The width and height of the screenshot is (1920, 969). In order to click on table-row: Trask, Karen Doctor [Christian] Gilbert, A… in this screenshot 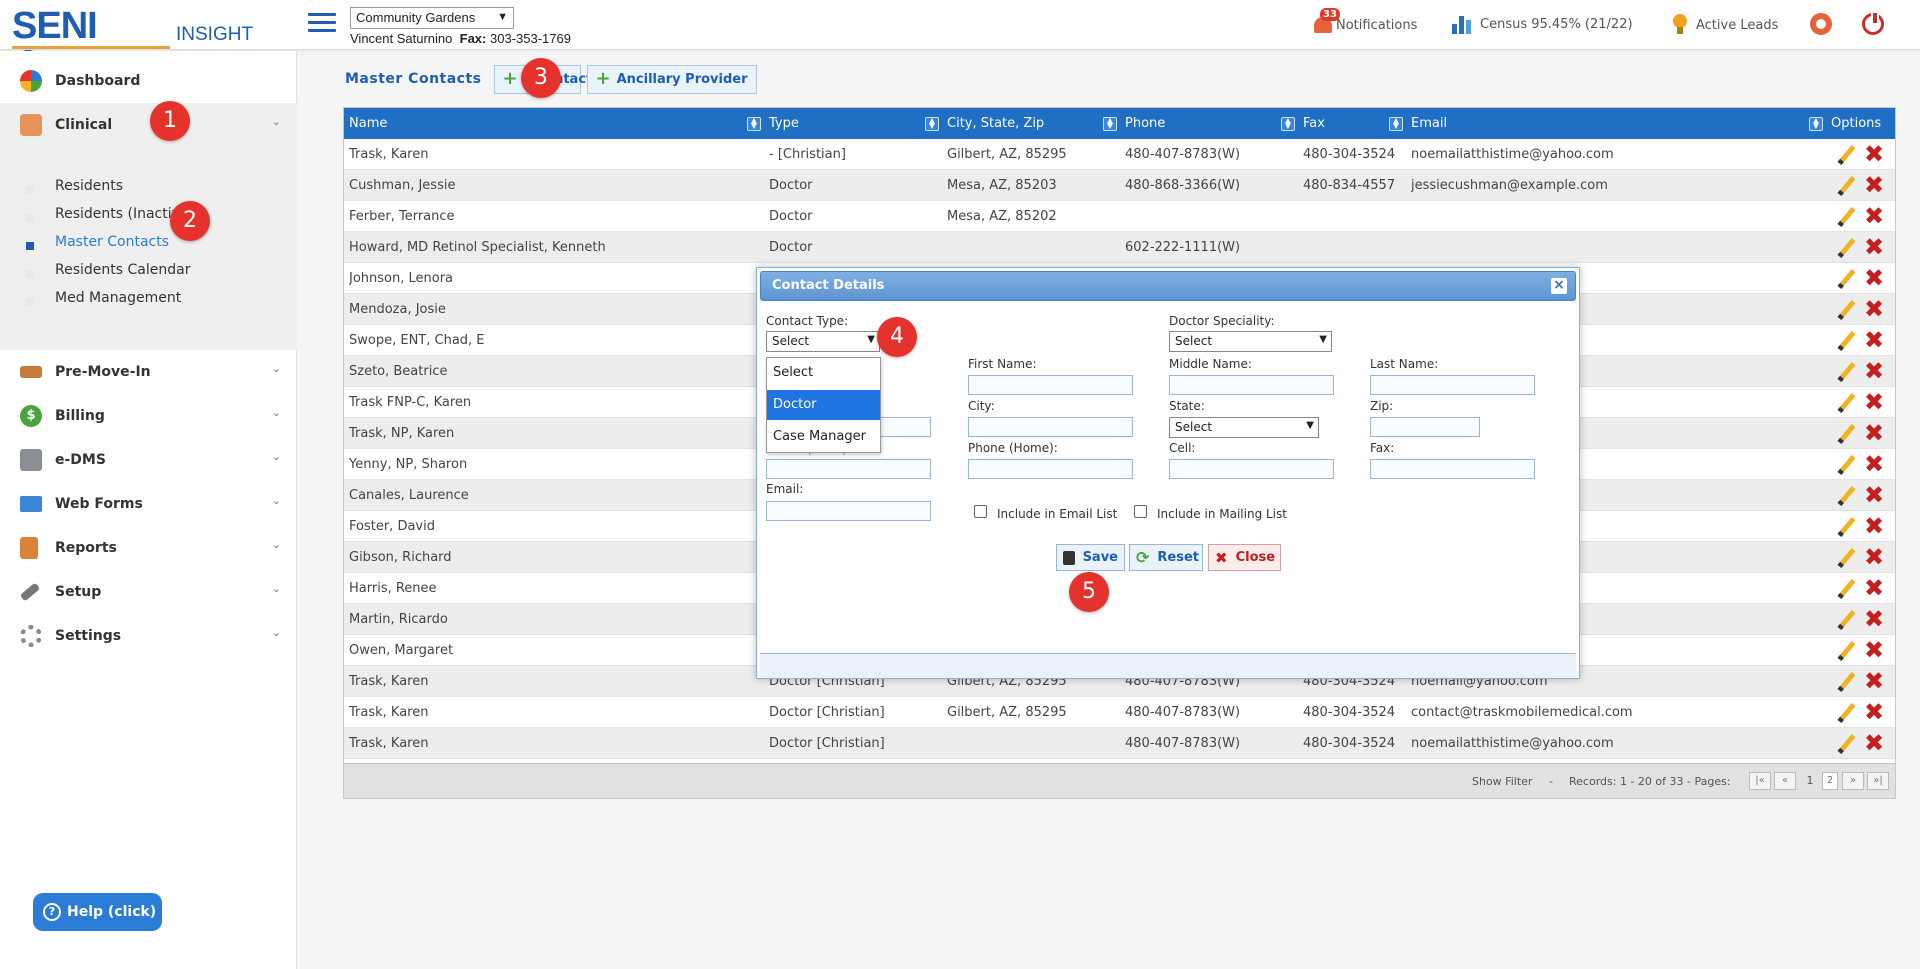, I will do `click(1119, 712)`.